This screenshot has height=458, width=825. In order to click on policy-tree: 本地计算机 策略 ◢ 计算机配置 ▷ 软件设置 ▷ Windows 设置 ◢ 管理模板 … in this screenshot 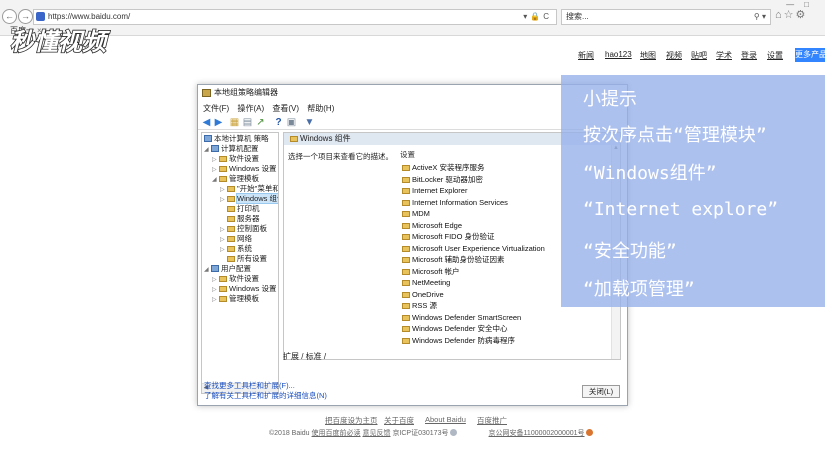, I will do `click(240, 263)`.